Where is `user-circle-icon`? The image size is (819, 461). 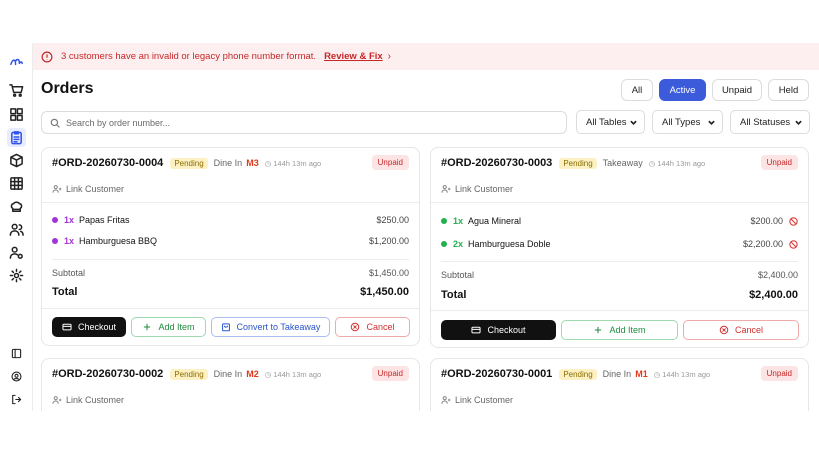 user-circle-icon is located at coordinates (16, 376).